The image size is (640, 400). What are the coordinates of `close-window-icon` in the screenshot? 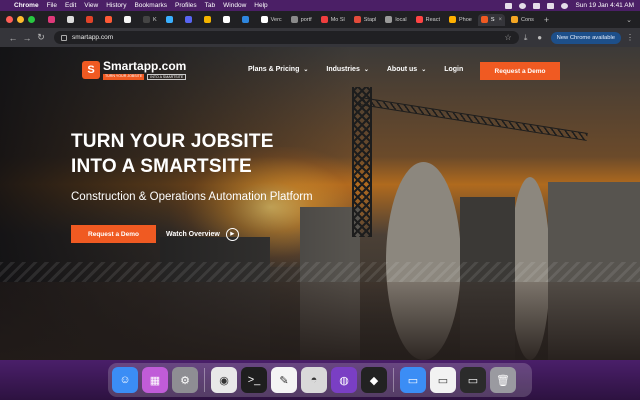 It's located at (9, 19).